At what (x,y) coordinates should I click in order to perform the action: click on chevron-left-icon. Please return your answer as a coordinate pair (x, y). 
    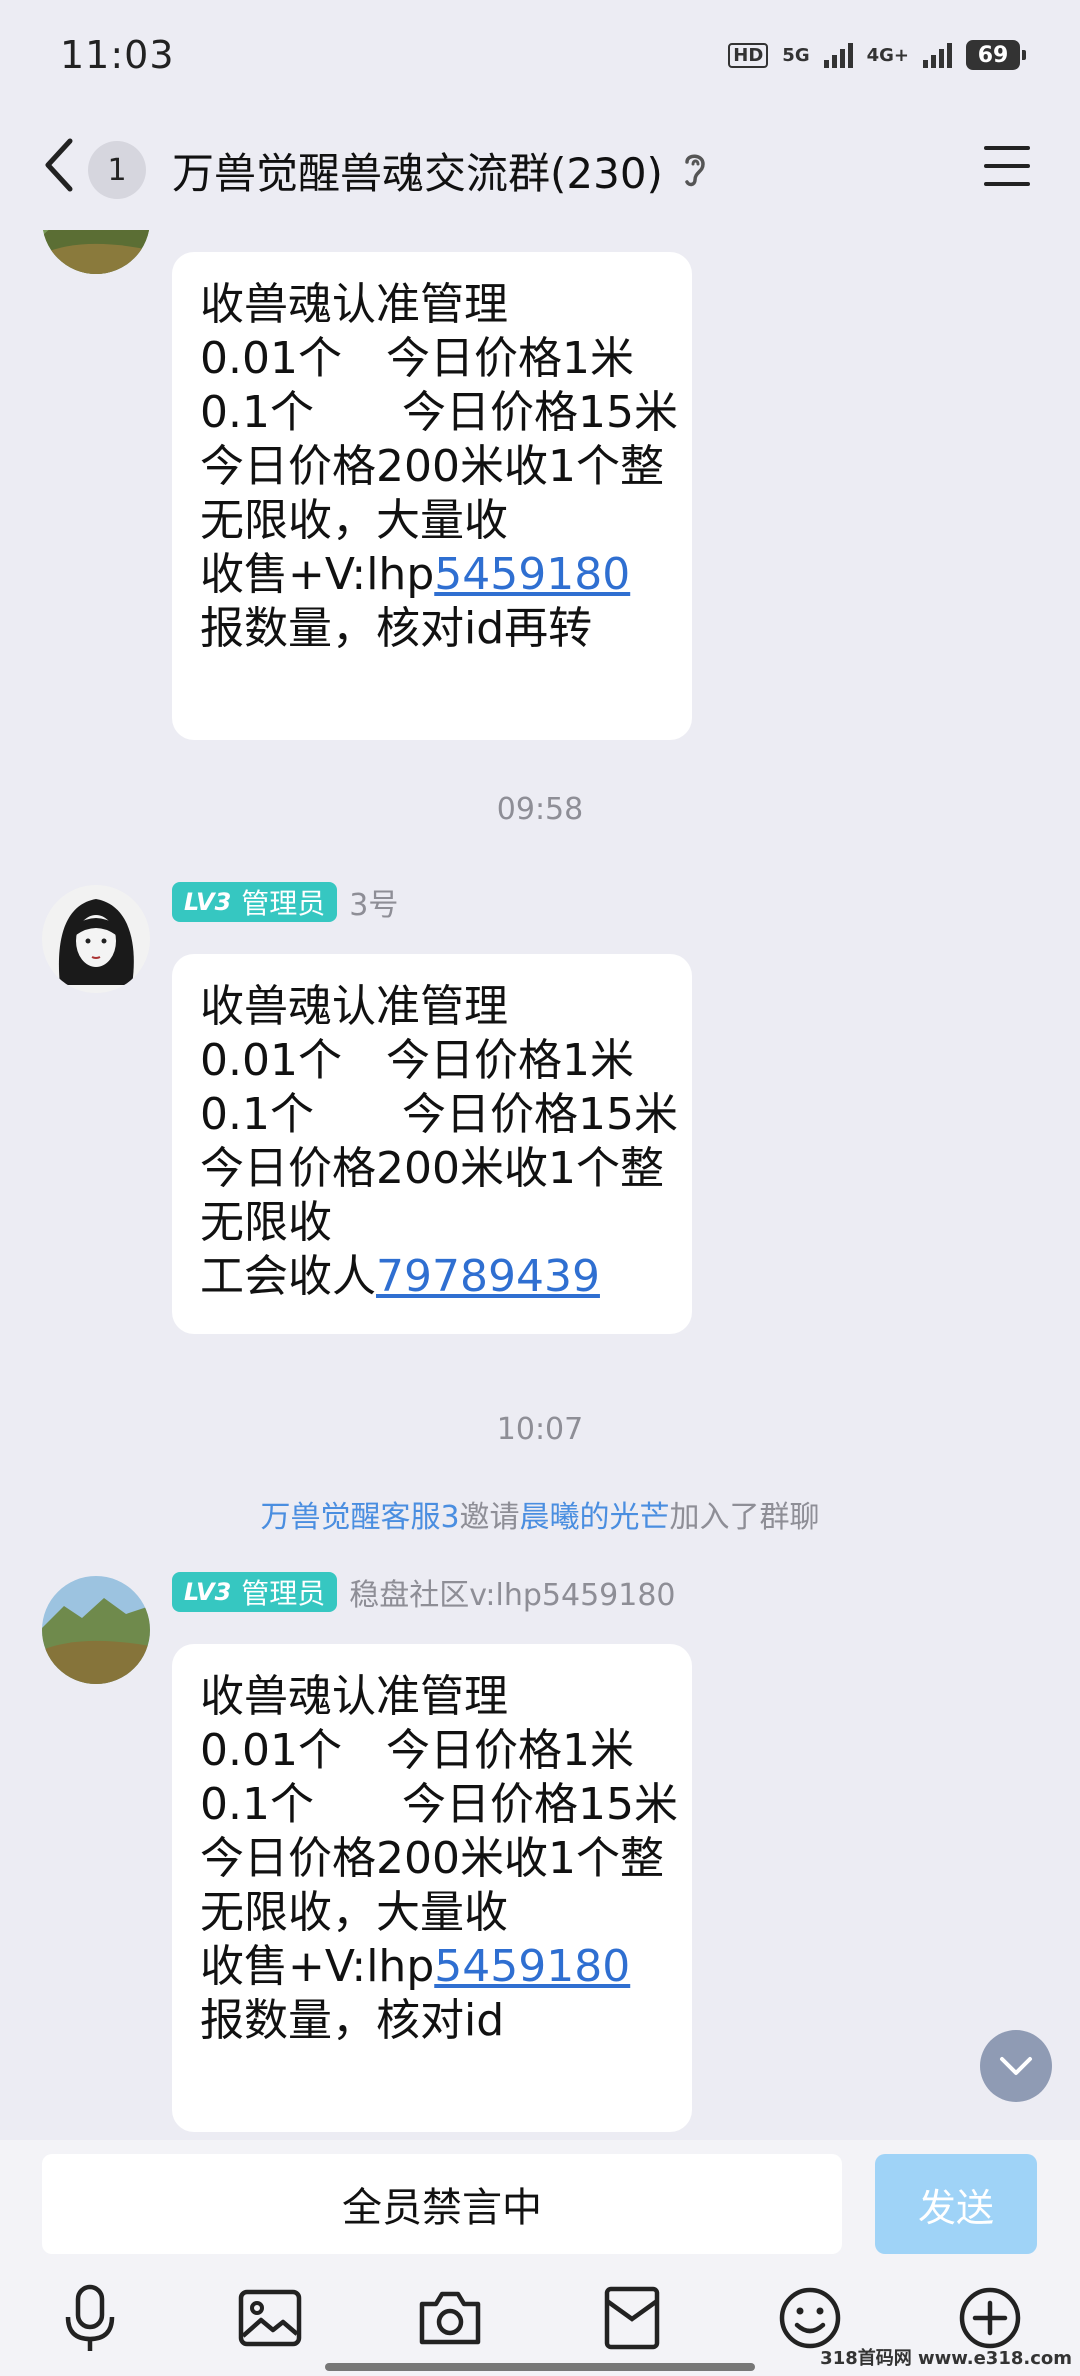
    Looking at the image, I should click on (59, 165).